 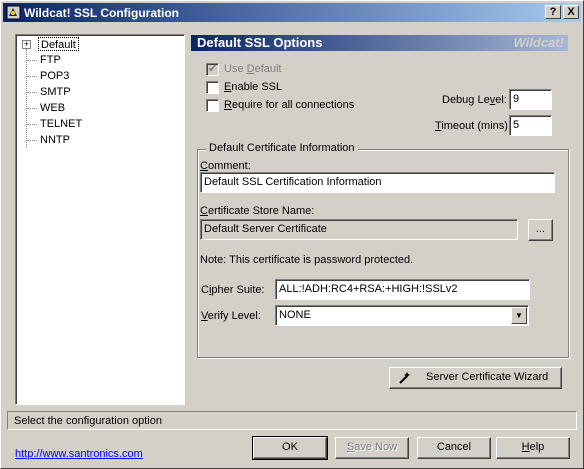 I want to click on expand-icon: +, so click(x=26, y=44).